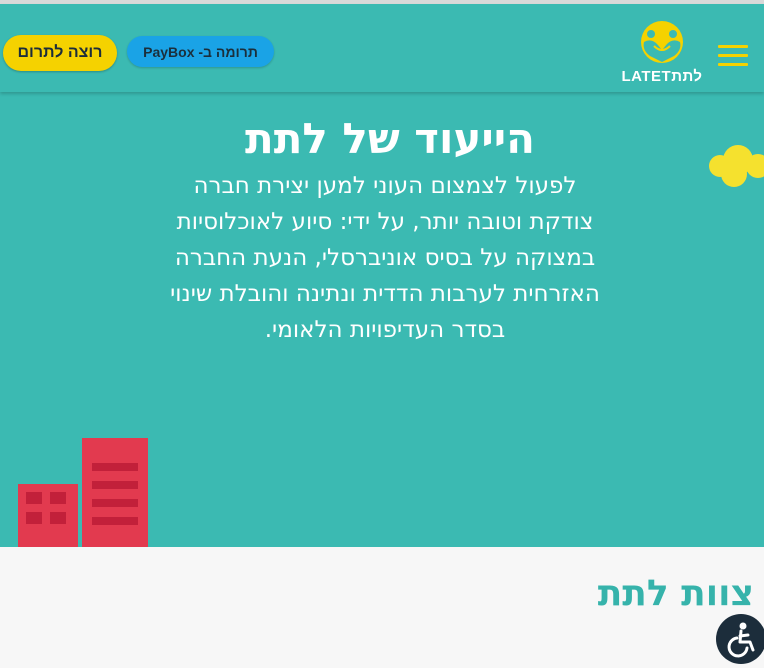  I want to click on team-title: צוות לתת, so click(675, 593).